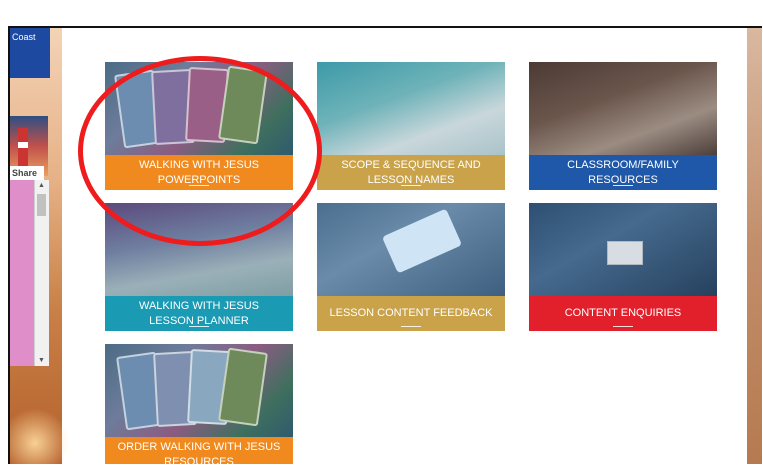  I want to click on lighthouse-tower, so click(23, 148).